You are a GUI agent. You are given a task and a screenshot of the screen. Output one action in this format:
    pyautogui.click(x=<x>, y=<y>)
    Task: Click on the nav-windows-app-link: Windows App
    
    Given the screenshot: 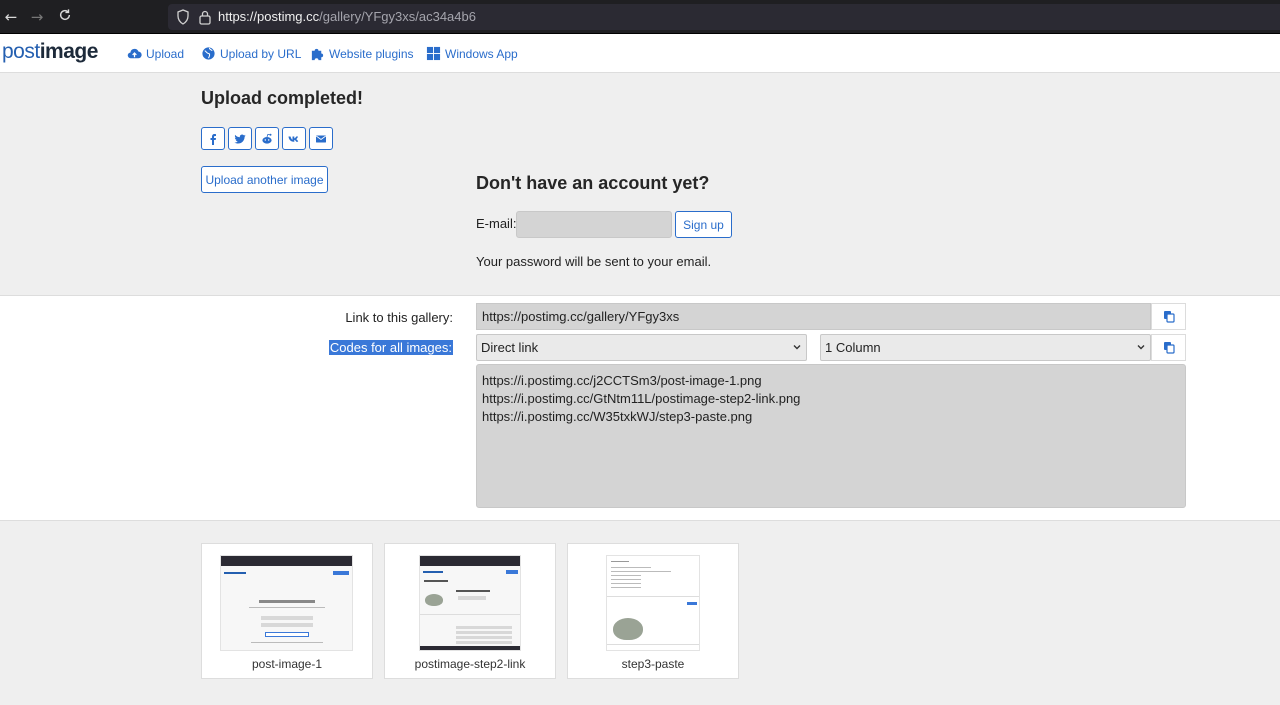 What is the action you would take?
    pyautogui.click(x=472, y=53)
    